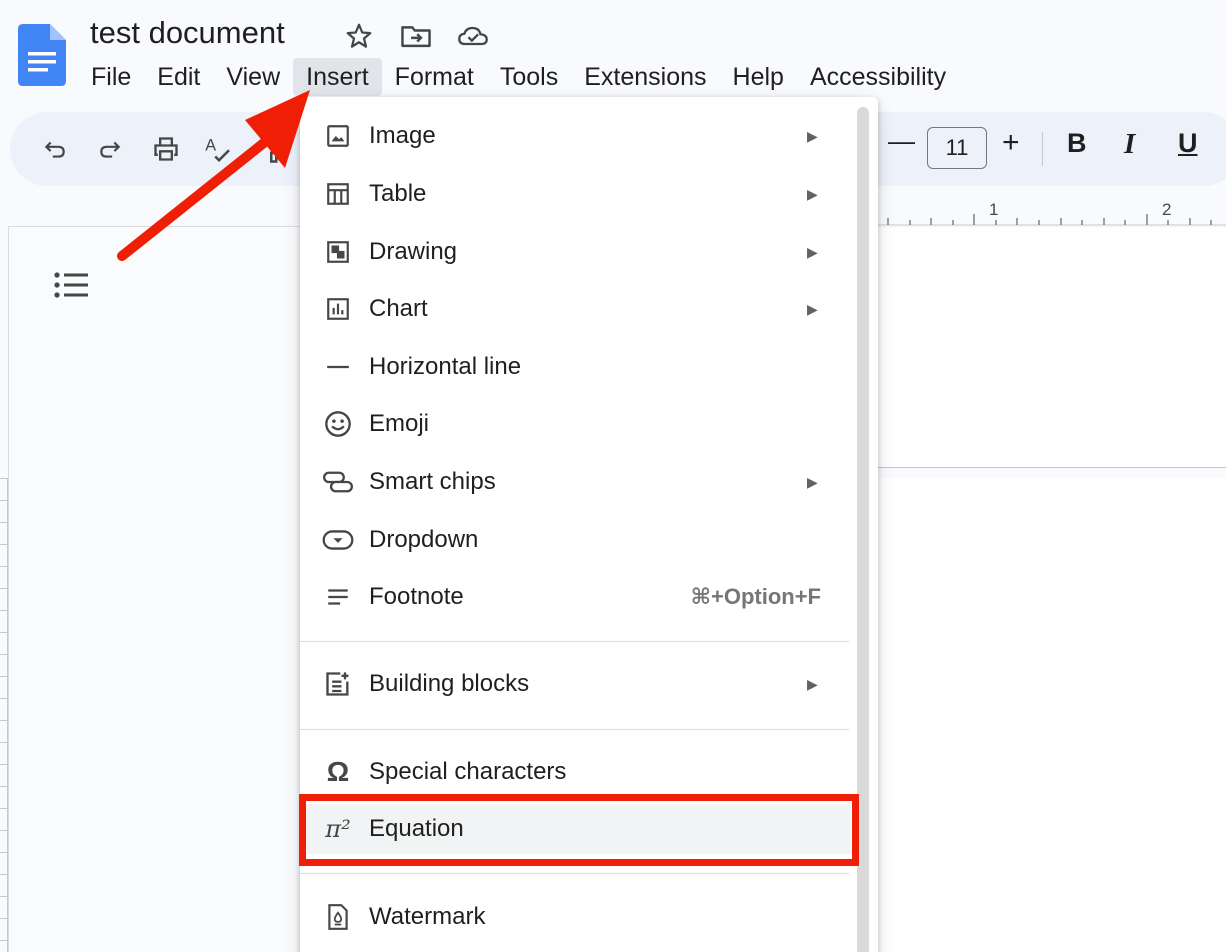  What do you see at coordinates (338, 424) in the screenshot?
I see `emoji-icon` at bounding box center [338, 424].